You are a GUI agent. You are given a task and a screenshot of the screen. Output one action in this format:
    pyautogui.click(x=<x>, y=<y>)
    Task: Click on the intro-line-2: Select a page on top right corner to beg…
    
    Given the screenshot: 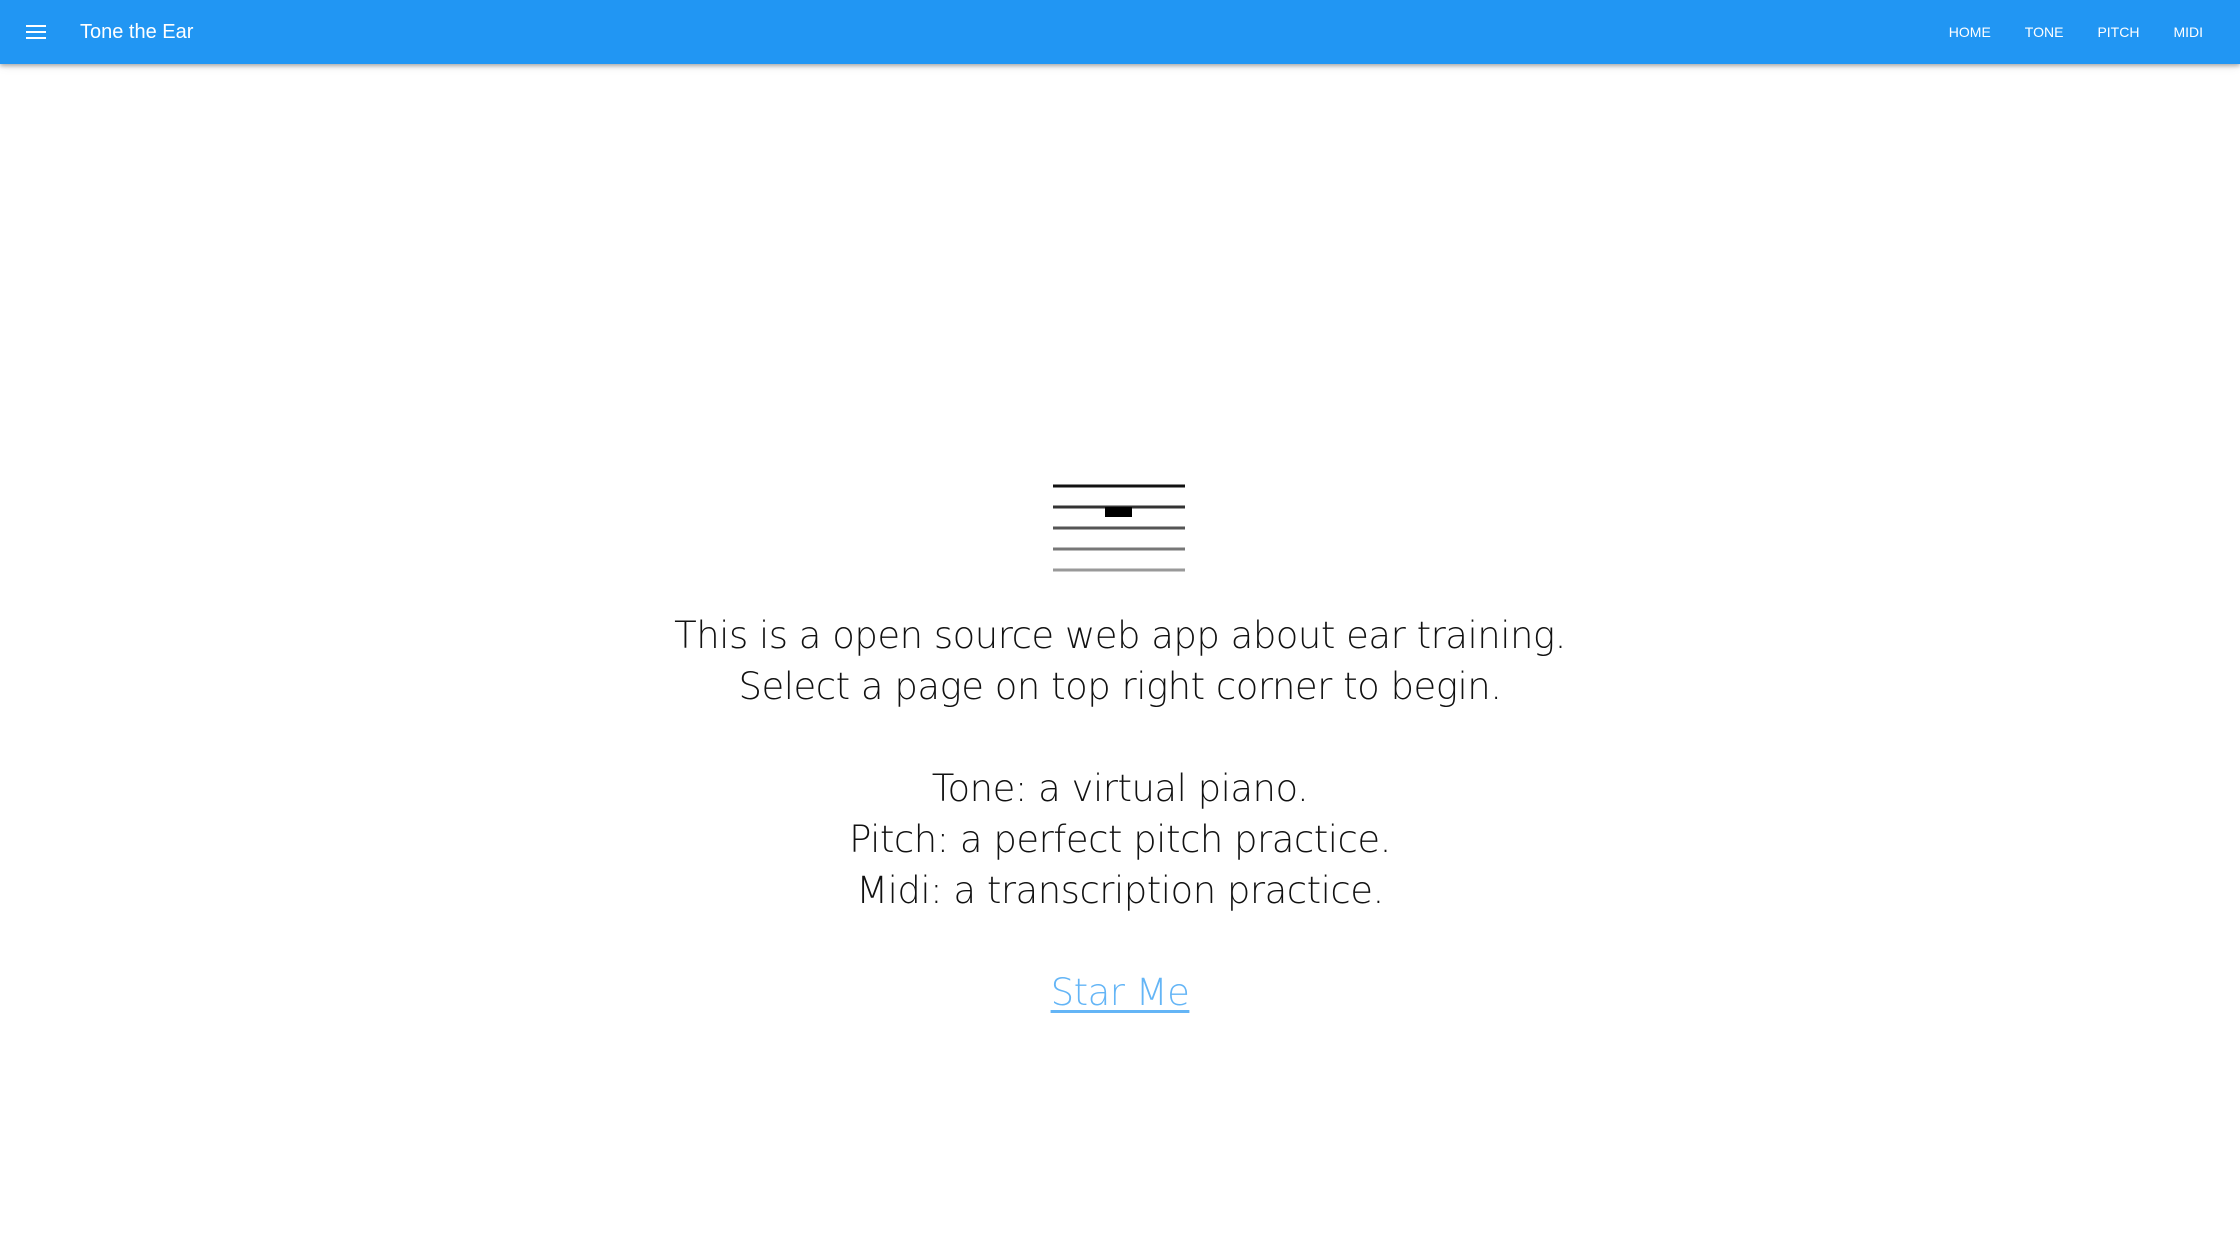 What is the action you would take?
    pyautogui.click(x=1120, y=686)
    